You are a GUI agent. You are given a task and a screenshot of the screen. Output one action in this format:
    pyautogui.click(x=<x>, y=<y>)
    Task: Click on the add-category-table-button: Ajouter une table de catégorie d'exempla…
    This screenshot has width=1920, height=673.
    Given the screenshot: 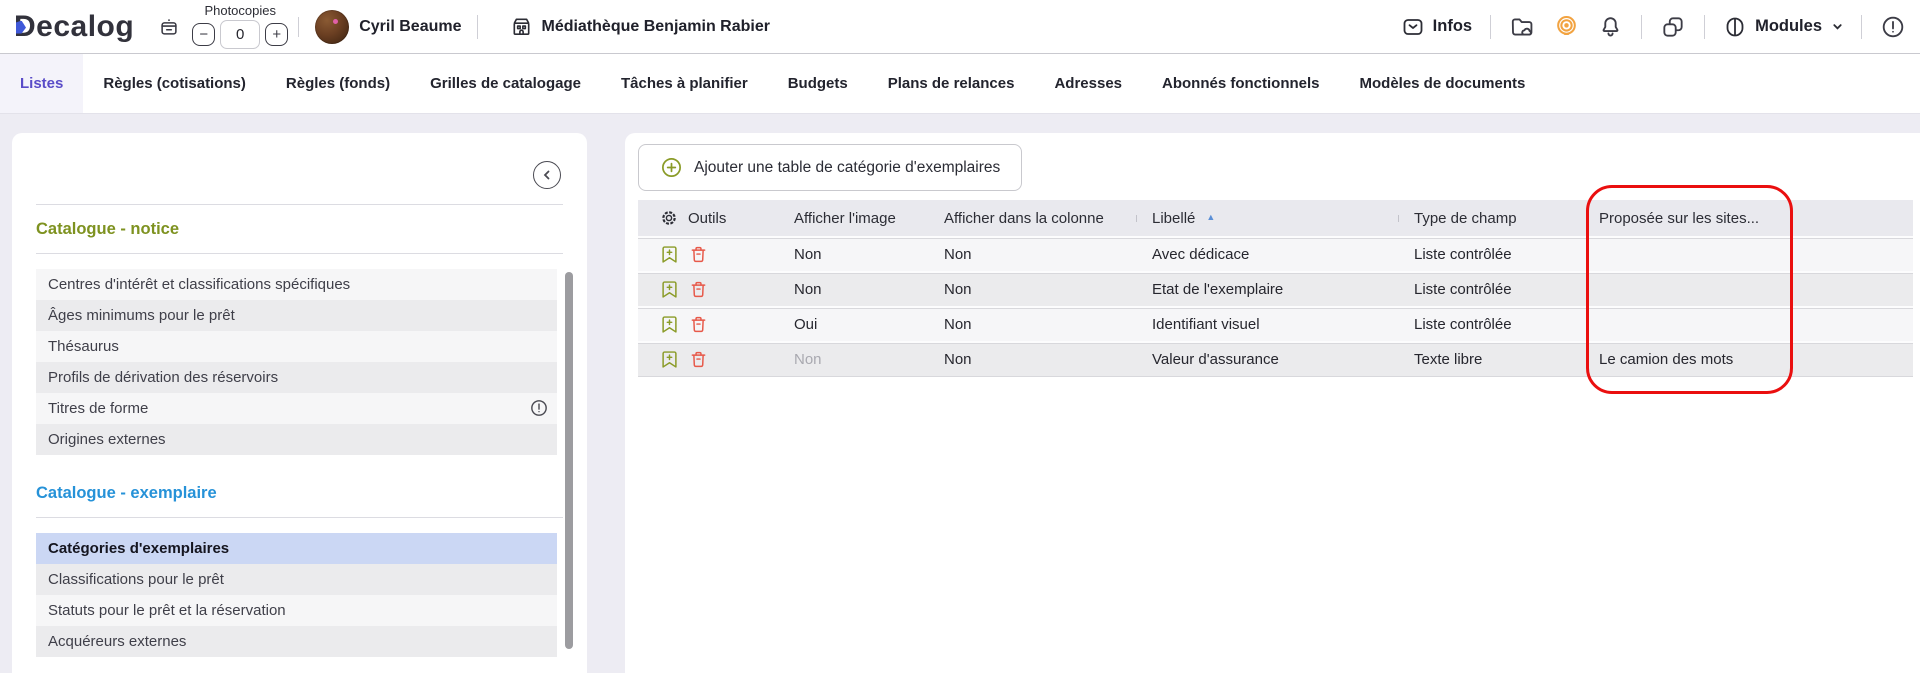 What is the action you would take?
    pyautogui.click(x=830, y=167)
    